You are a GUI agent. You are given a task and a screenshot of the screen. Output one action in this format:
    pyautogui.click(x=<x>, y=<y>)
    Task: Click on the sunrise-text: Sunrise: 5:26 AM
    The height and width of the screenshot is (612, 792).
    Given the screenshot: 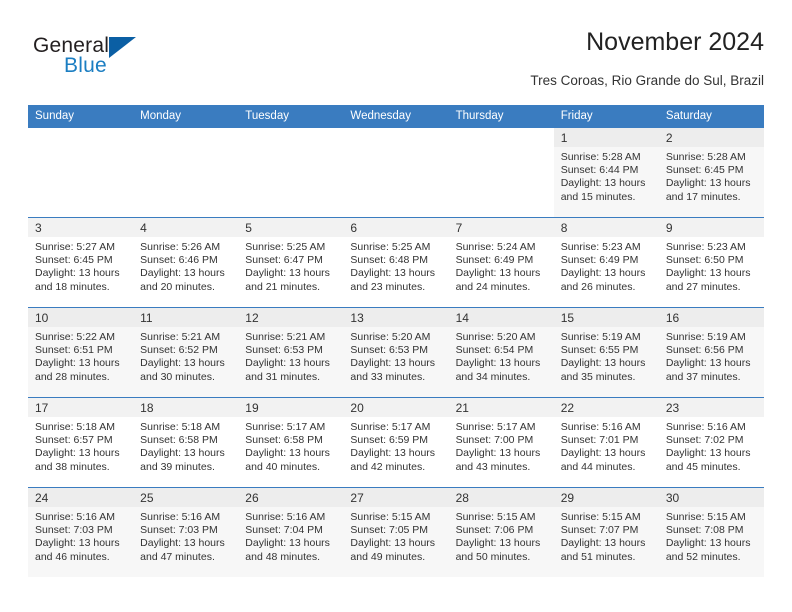 What is the action you would take?
    pyautogui.click(x=180, y=247)
    